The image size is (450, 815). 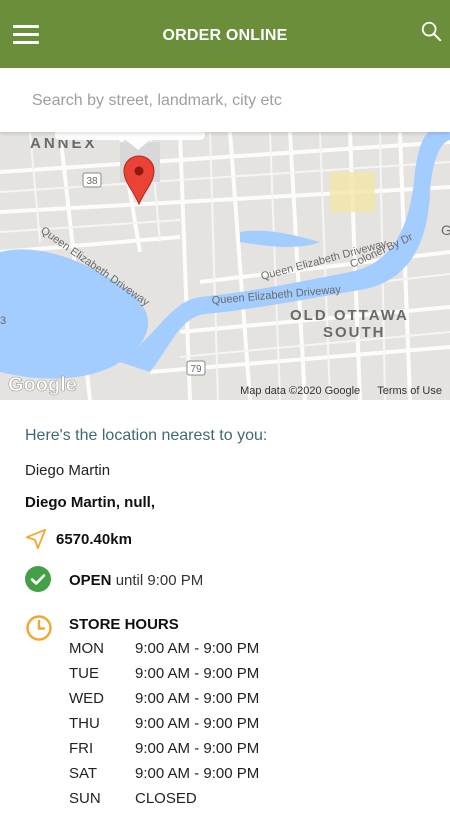 I want to click on map-label-route-79: 79, so click(x=196, y=369).